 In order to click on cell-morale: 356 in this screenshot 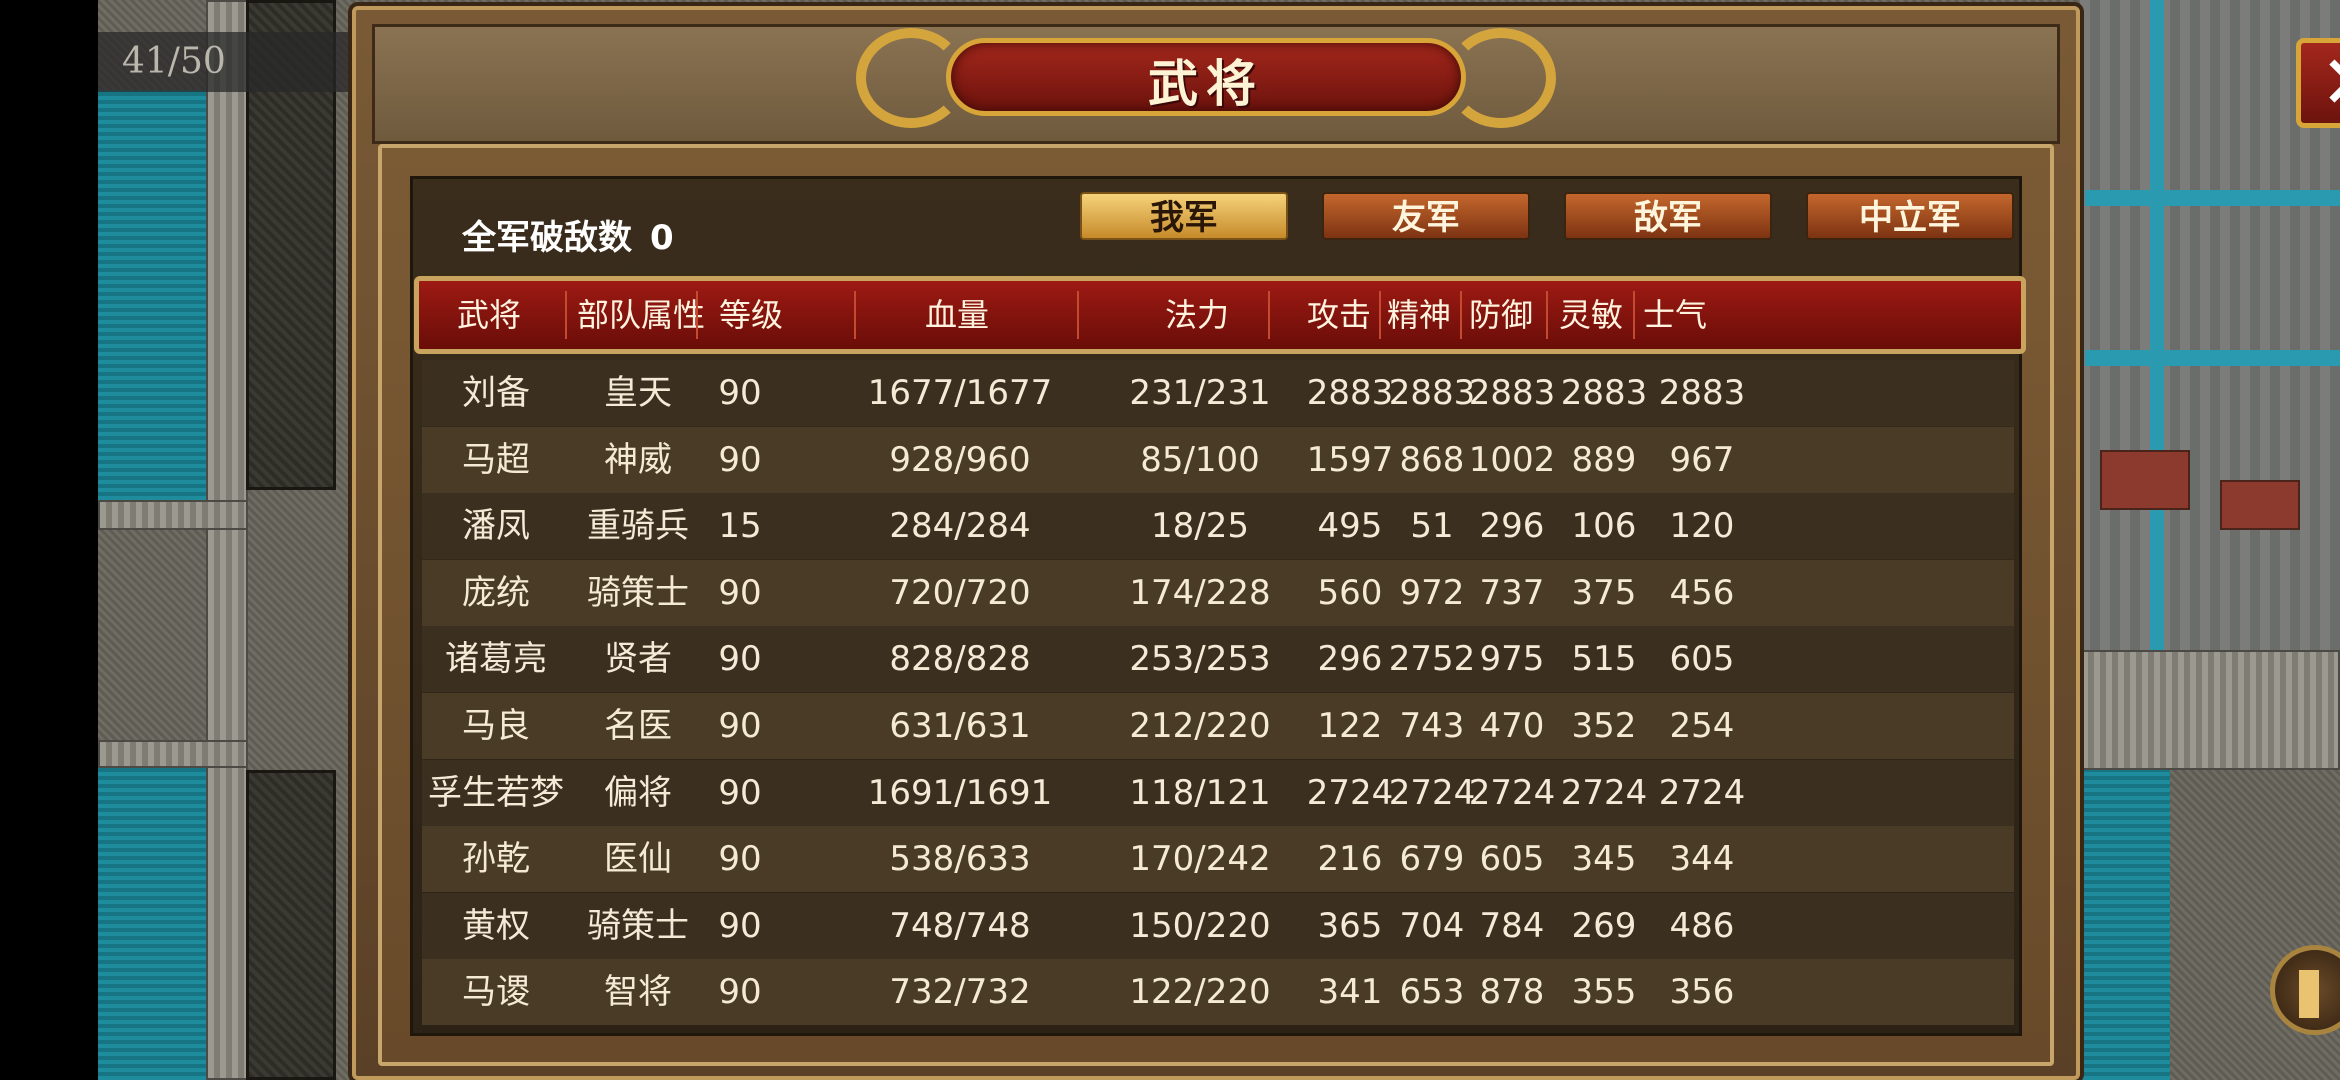, I will do `click(1702, 992)`.